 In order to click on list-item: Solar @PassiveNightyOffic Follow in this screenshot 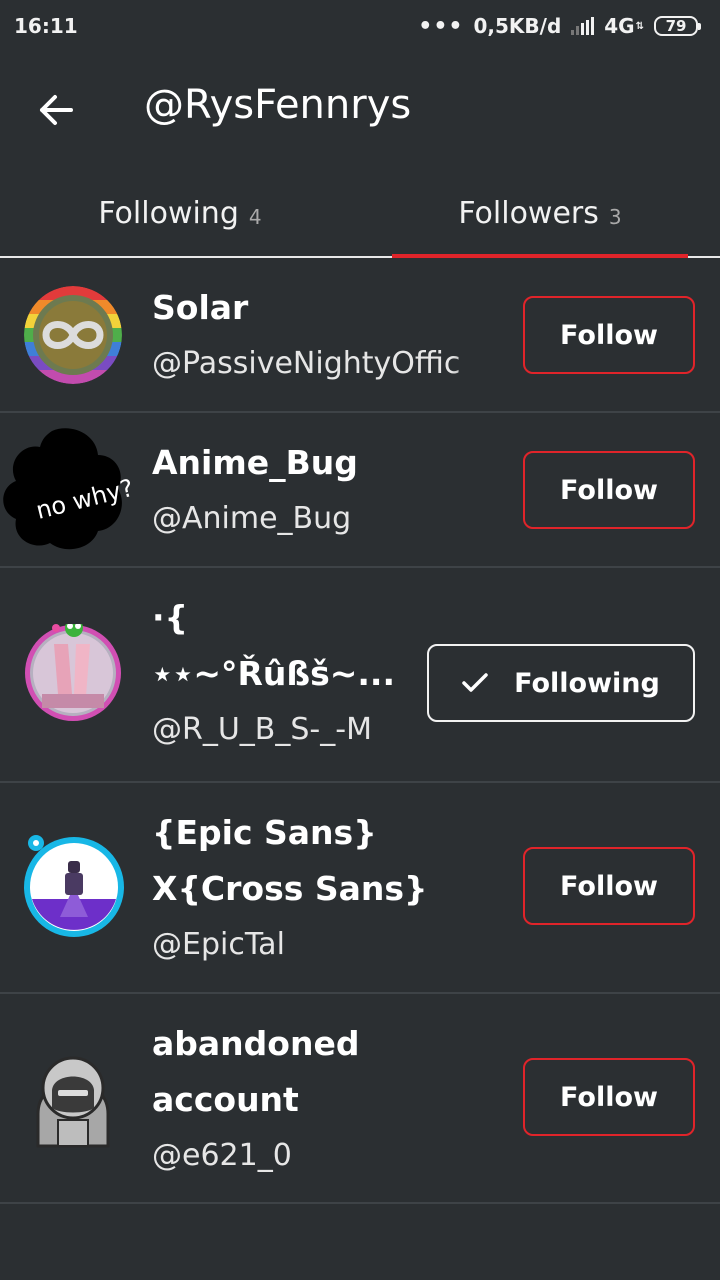, I will do `click(360, 335)`.